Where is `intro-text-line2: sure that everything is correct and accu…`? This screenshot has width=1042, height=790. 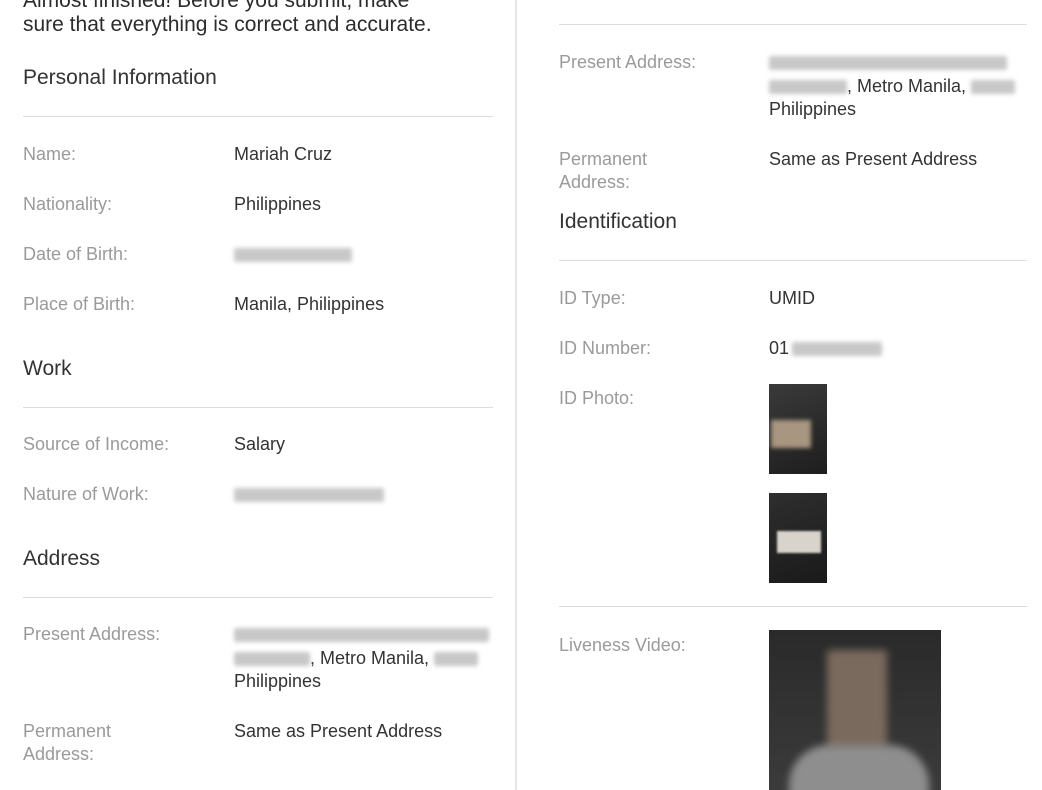
intro-text-line2: sure that everything is correct and accu… is located at coordinates (227, 24).